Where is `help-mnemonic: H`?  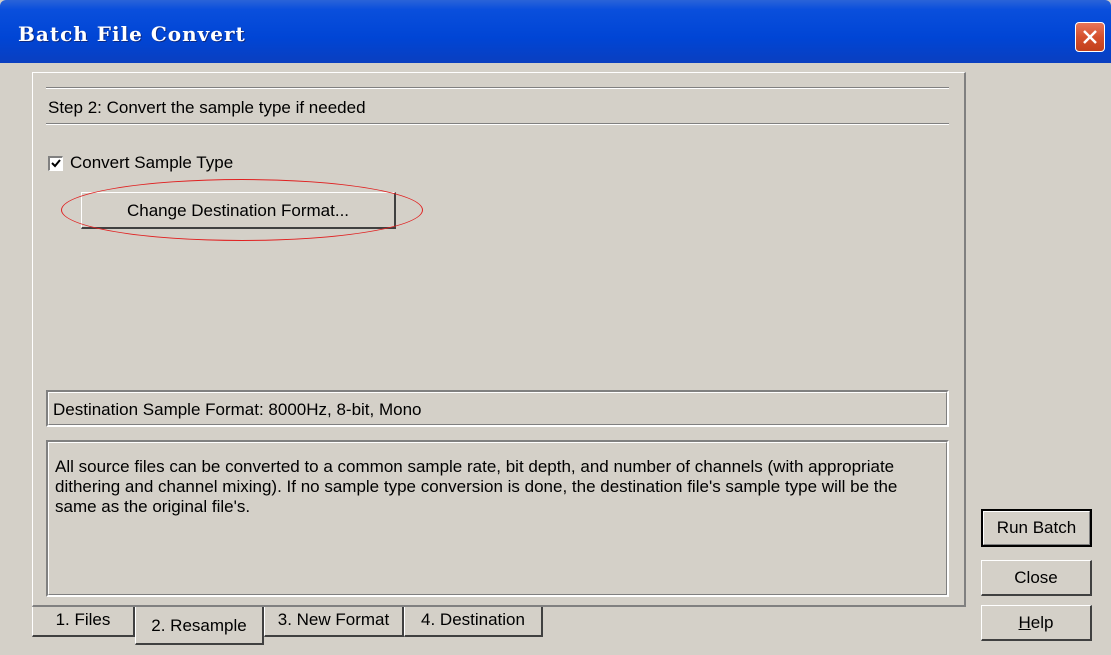
help-mnemonic: H is located at coordinates (1024, 622).